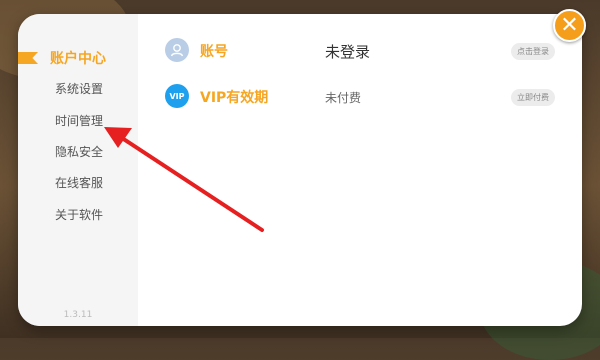 Image resolution: width=600 pixels, height=360 pixels. I want to click on sidebar-item-label: 隐私安全, so click(79, 152).